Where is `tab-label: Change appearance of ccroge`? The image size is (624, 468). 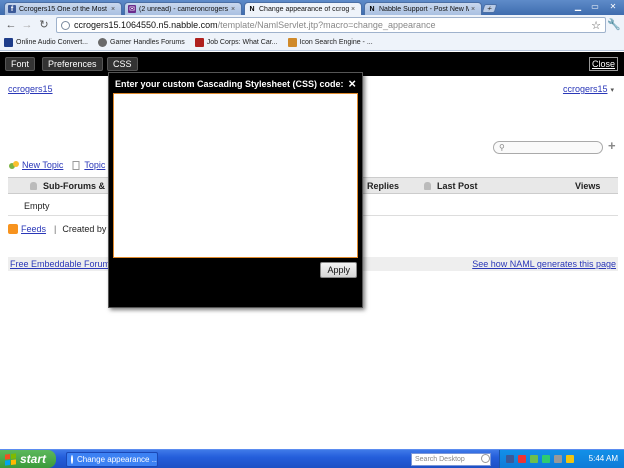 tab-label: Change appearance of ccroge is located at coordinates (304, 9).